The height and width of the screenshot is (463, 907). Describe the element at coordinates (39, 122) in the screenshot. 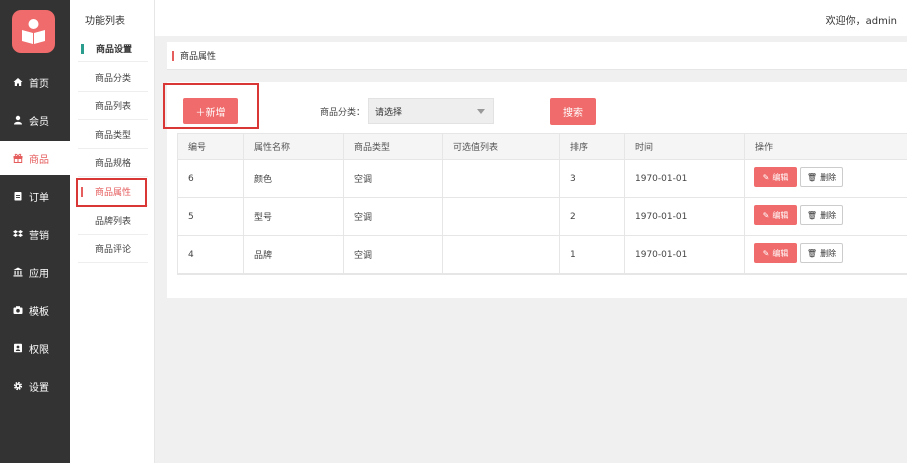

I see `nav-item-label: 会员` at that location.